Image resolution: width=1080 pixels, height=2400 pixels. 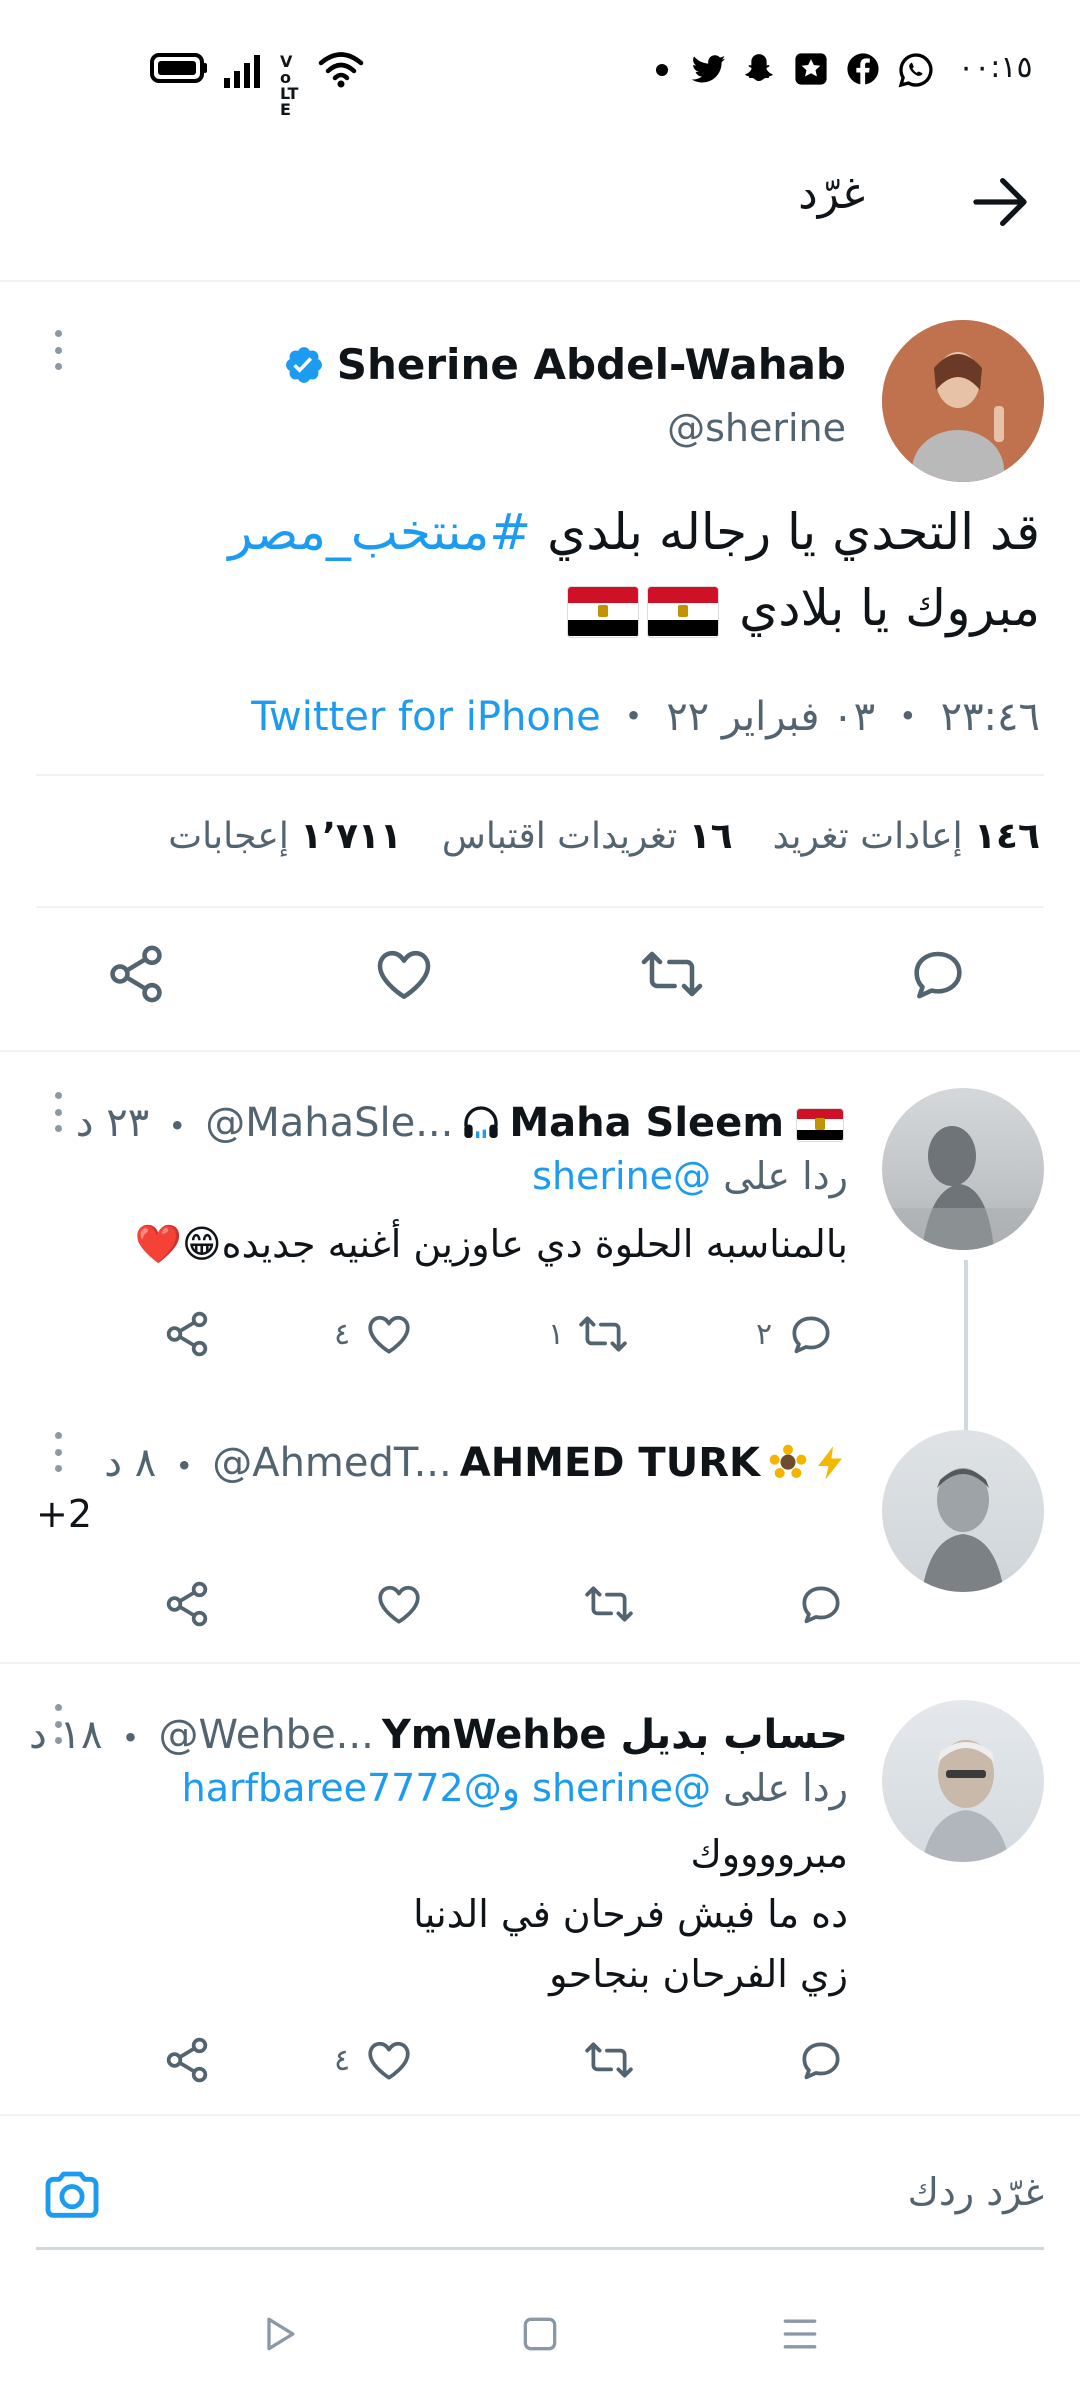 What do you see at coordinates (540, 1527) in the screenshot?
I see `reply-tweet: AHMED TURK @AhmedT... ・ ٨ د +2` at bounding box center [540, 1527].